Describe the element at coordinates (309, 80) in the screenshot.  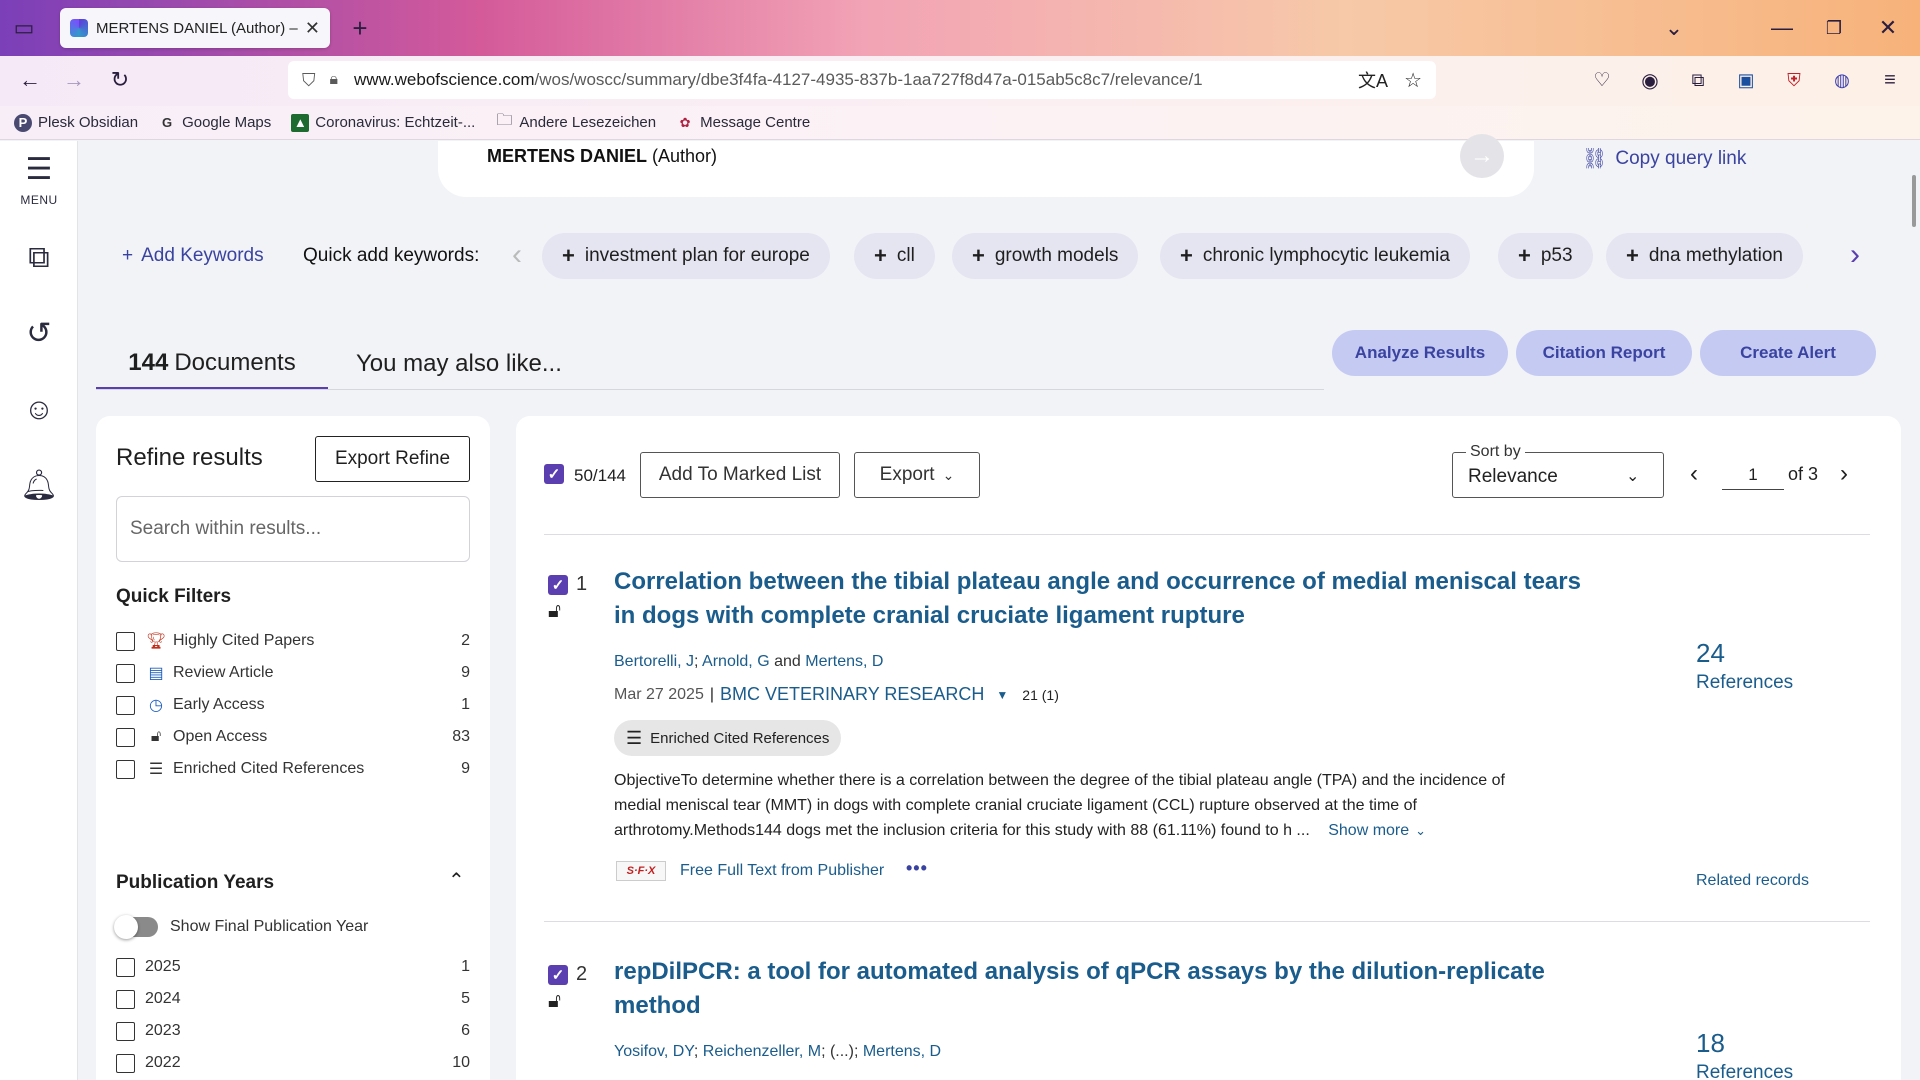
I see `shield-icon: ⛉` at that location.